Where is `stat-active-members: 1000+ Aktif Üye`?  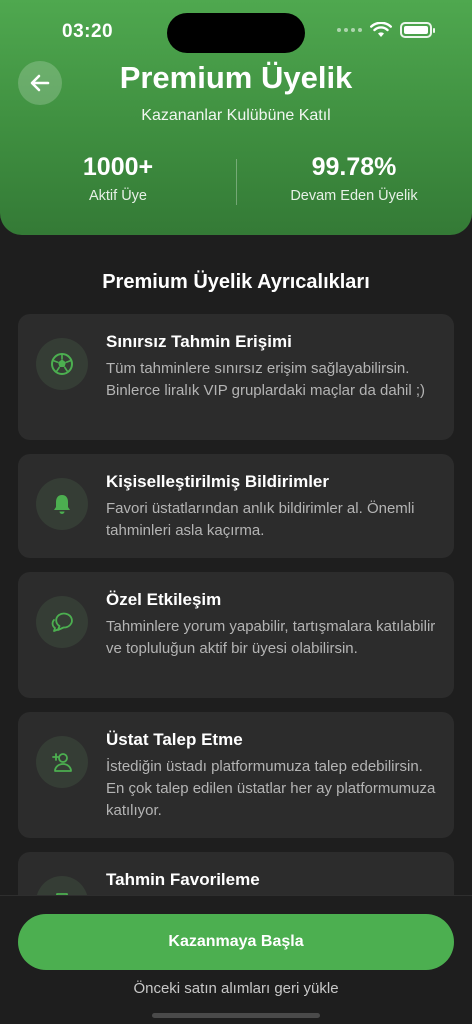
stat-active-members: 1000+ Aktif Üye is located at coordinates (118, 178).